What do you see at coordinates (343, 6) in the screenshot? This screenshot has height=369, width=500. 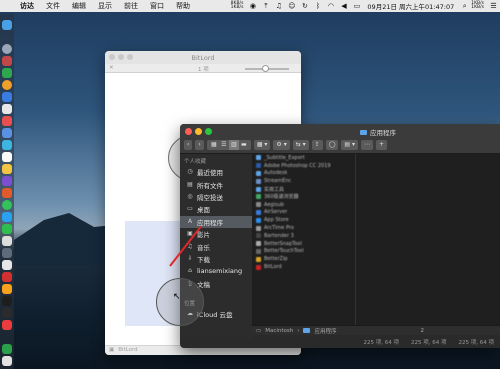 I see `volume-icon: ◀` at bounding box center [343, 6].